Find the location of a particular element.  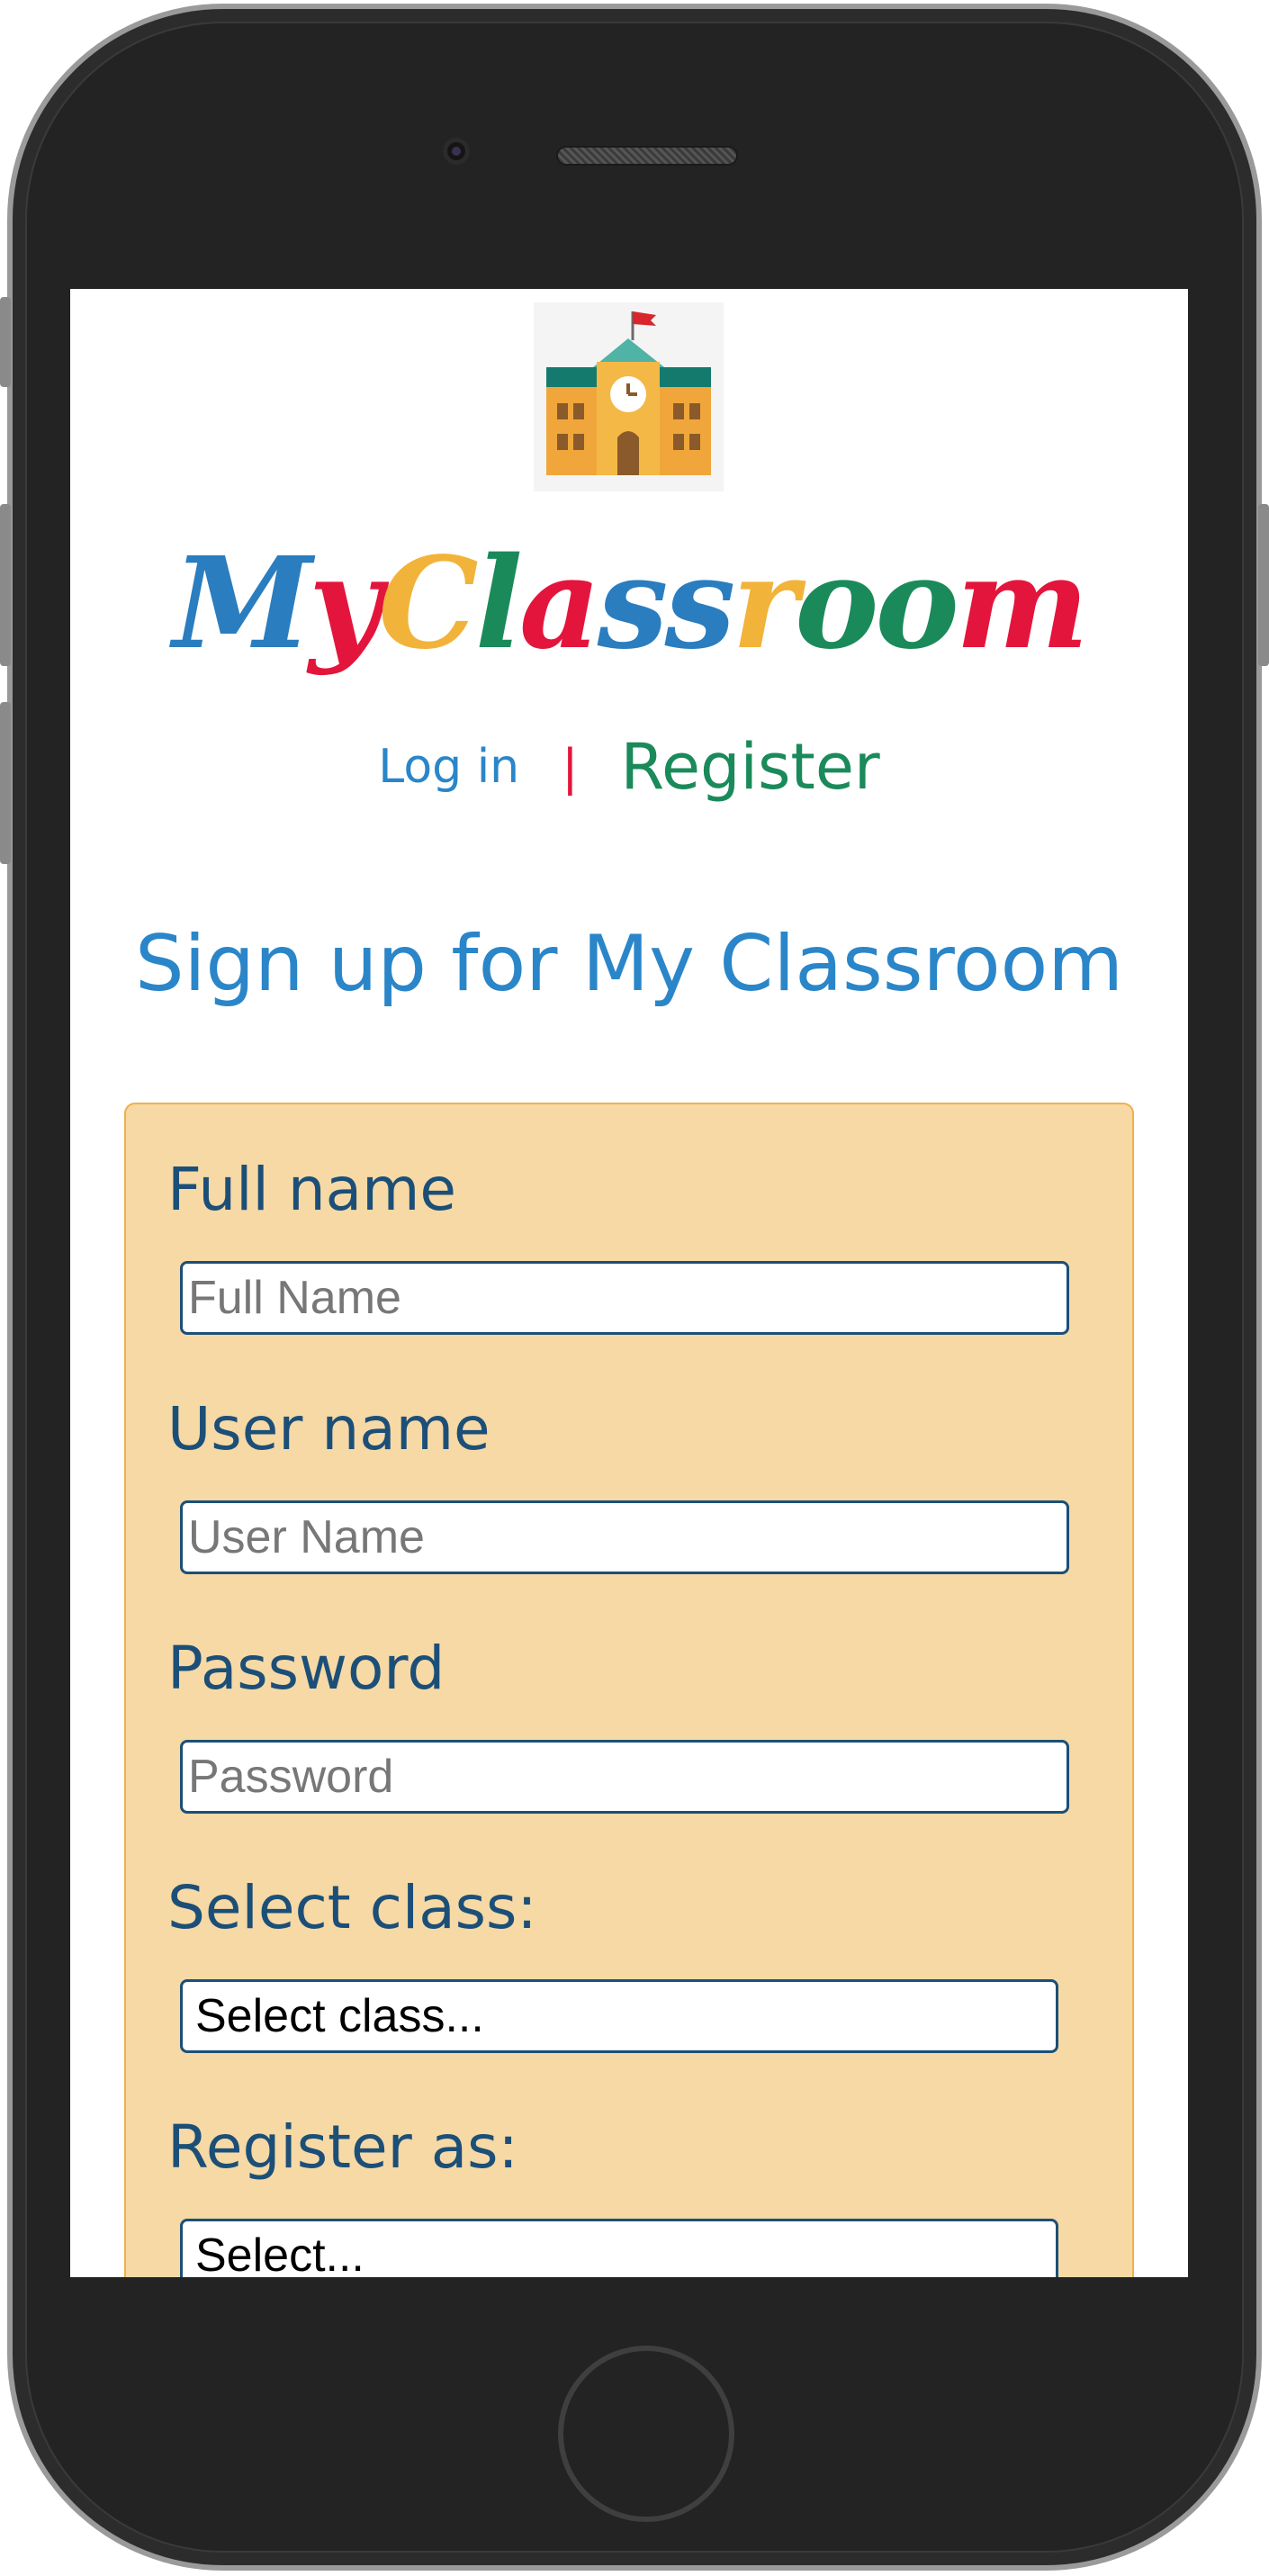

app-brand-logo: MyClassroom is located at coordinates (629, 604).